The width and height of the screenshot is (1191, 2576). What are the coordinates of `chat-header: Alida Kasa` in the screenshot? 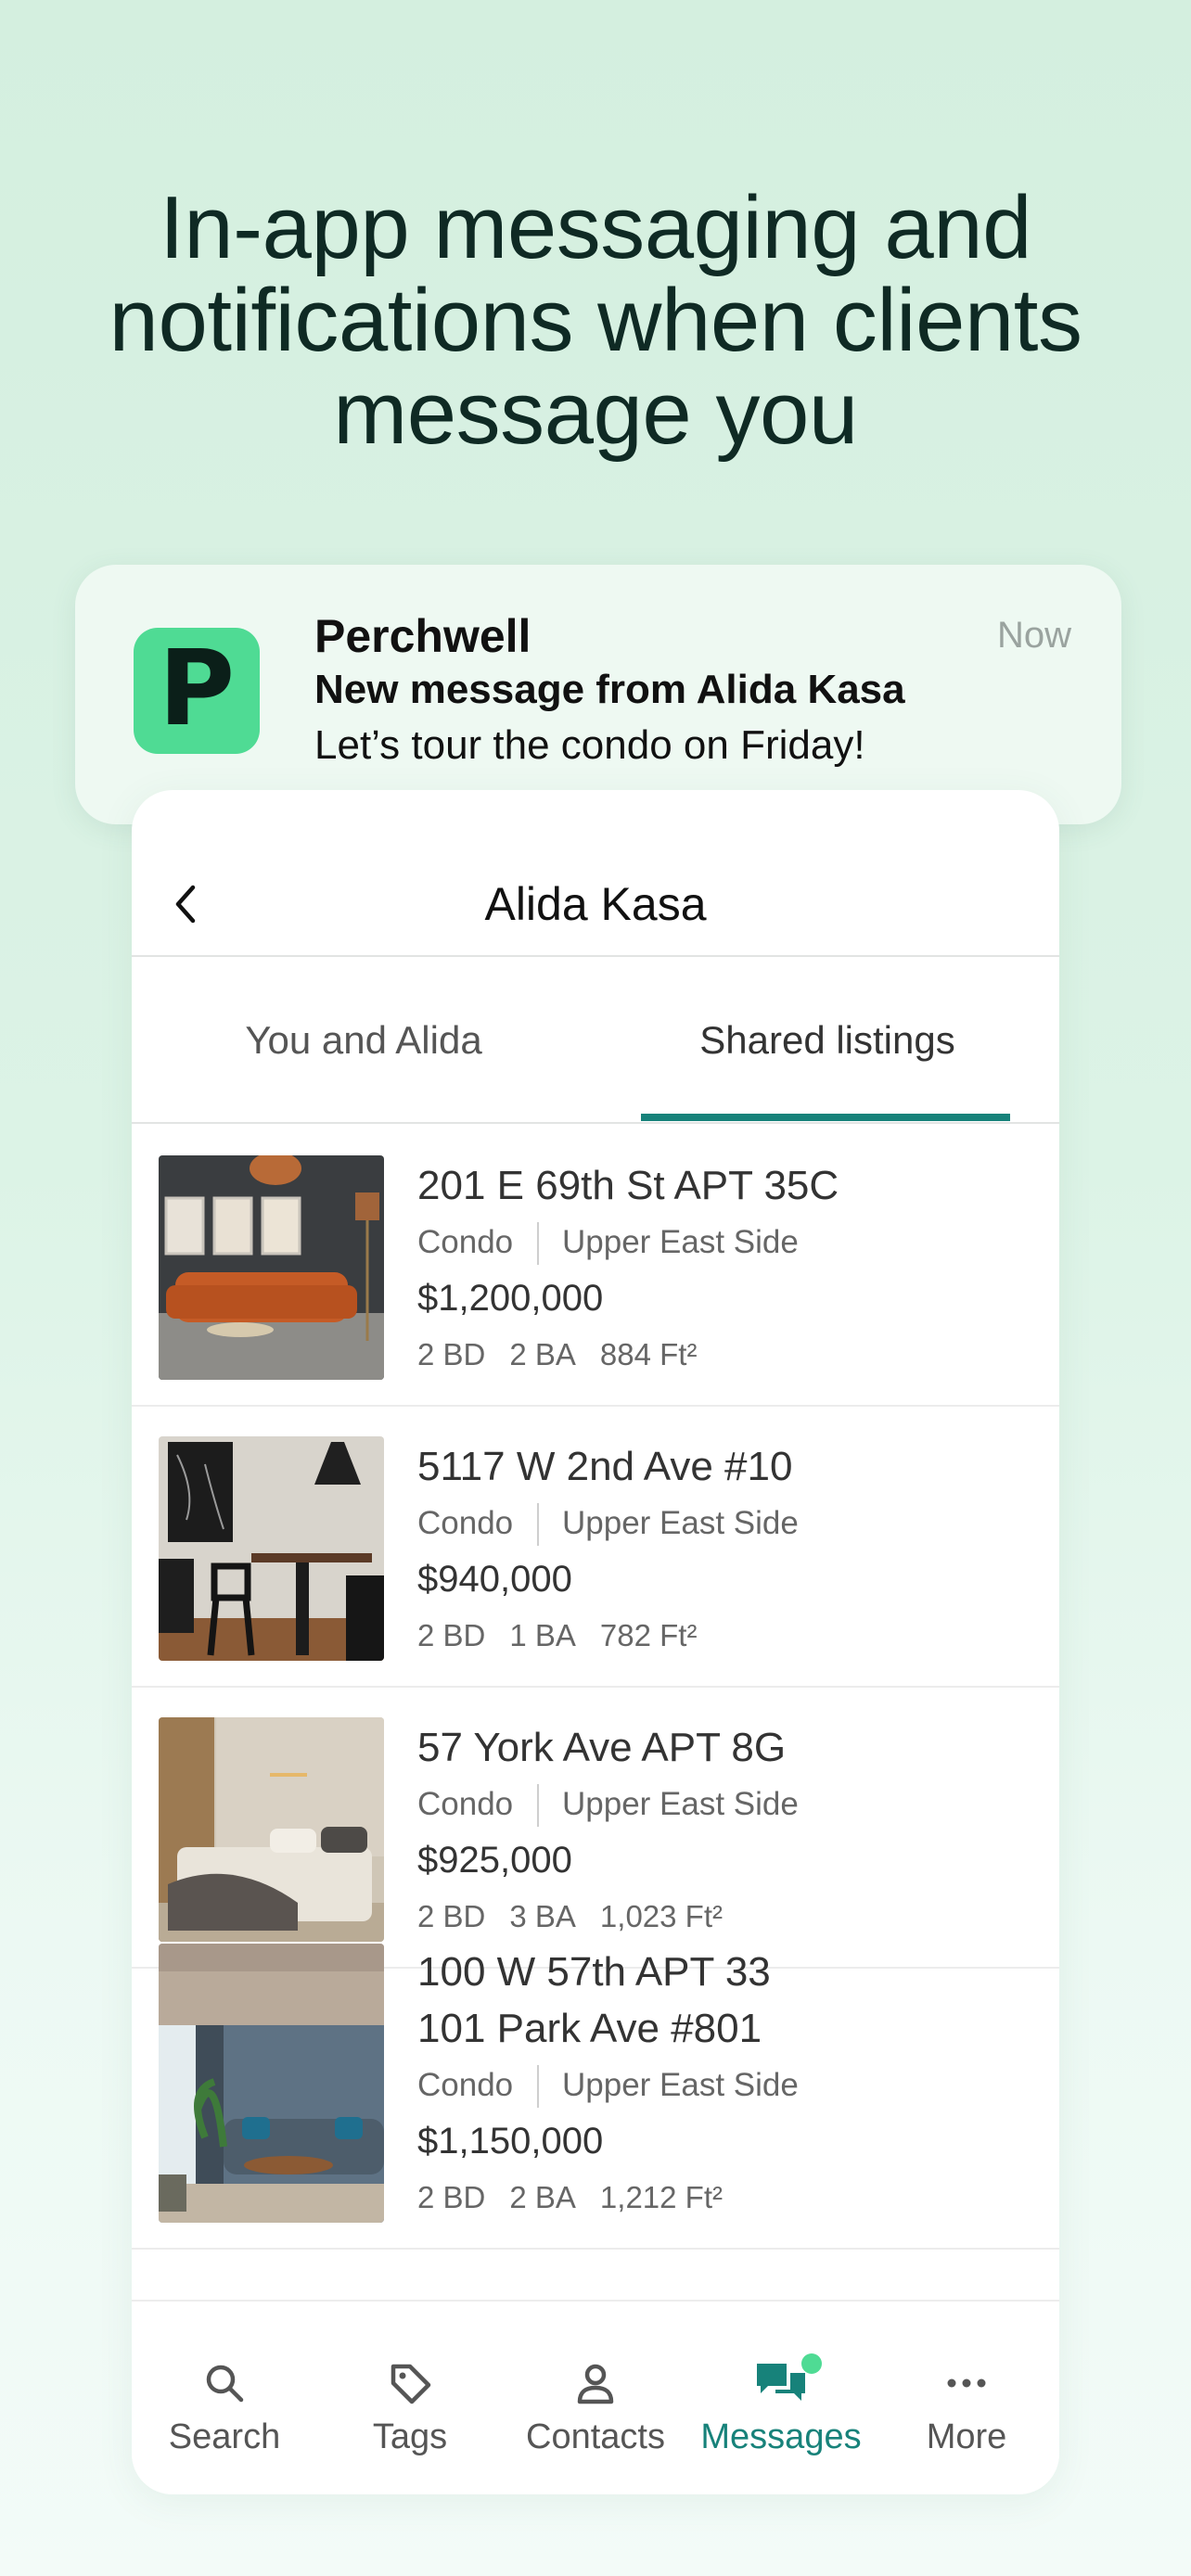 It's located at (595, 873).